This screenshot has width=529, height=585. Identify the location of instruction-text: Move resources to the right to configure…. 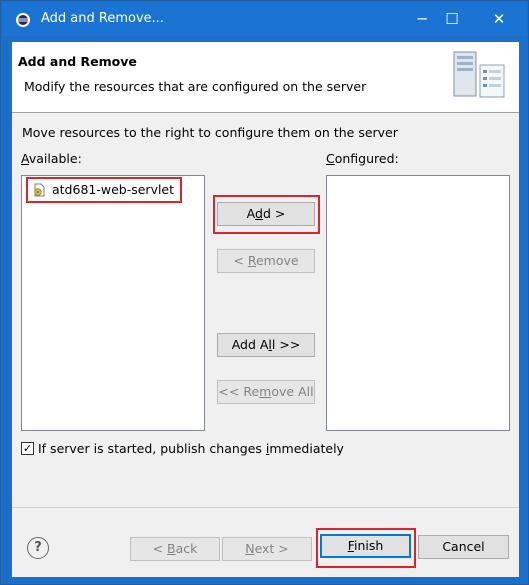
(210, 132).